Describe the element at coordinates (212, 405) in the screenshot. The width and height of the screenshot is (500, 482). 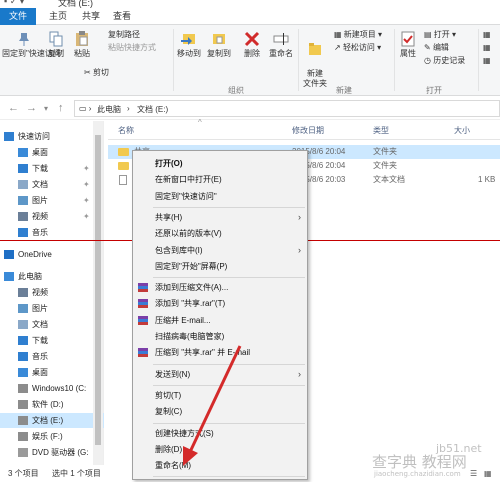
I see `annotation-arrow` at that location.